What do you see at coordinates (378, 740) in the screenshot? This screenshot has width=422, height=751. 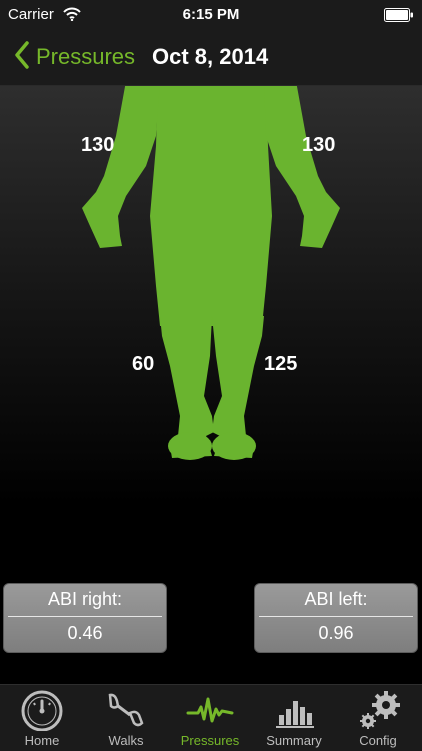 I see `tab-config-label: Config` at bounding box center [378, 740].